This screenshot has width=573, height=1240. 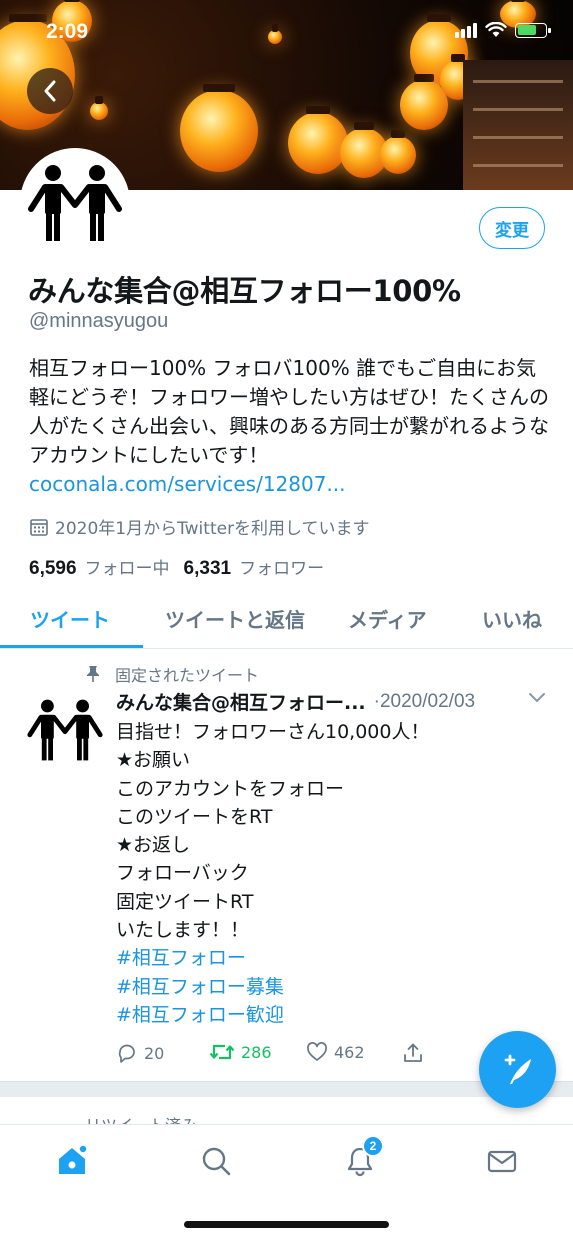 I want to click on tweet-author-avatar, so click(x=65, y=730).